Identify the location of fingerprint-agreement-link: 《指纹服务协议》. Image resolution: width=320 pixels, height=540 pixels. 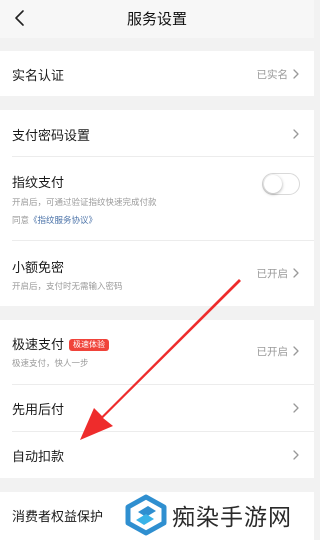
(63, 221).